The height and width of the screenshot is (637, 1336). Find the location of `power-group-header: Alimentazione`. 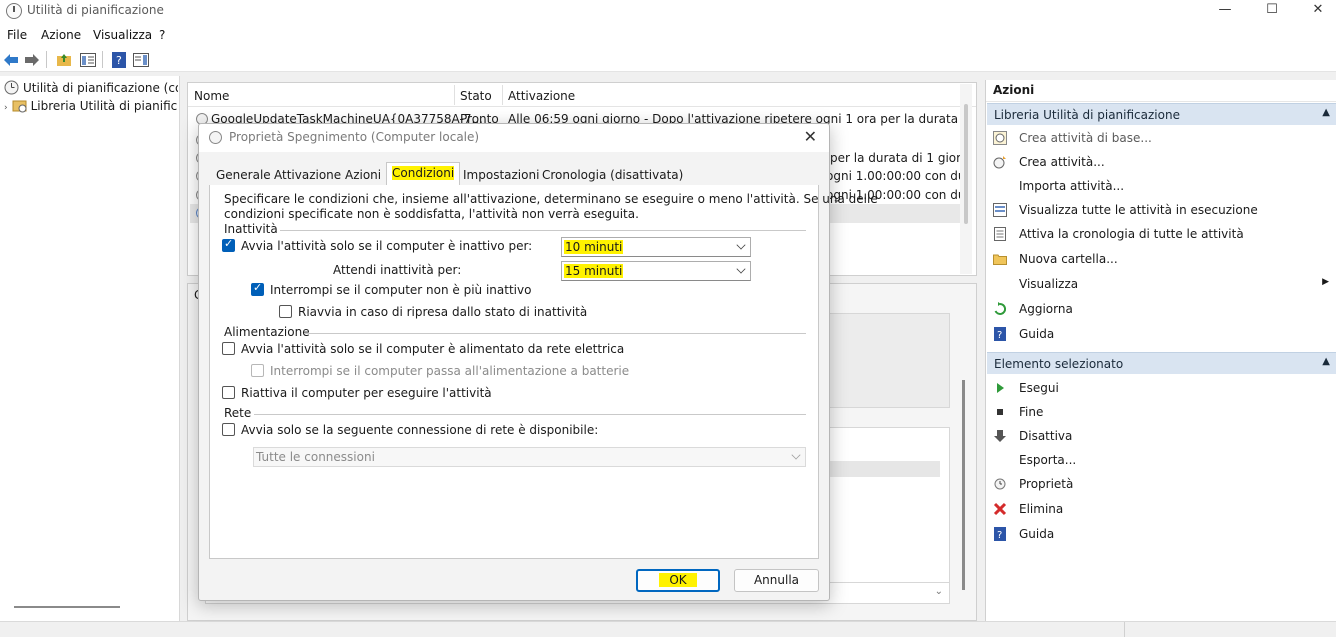

power-group-header: Alimentazione is located at coordinates (267, 332).